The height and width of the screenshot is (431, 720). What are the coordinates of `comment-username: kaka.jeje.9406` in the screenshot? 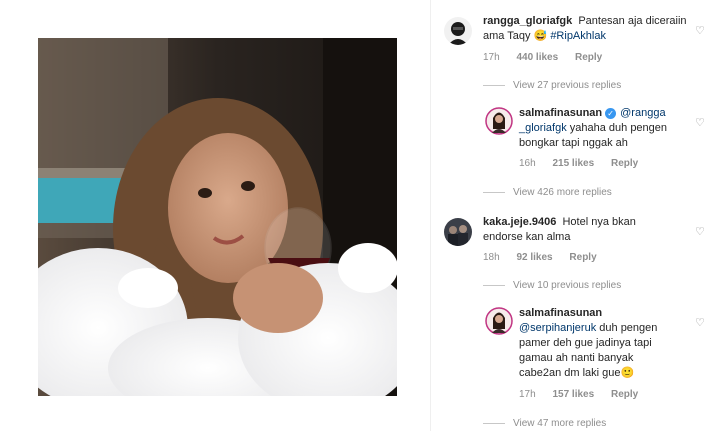 It's located at (519, 222).